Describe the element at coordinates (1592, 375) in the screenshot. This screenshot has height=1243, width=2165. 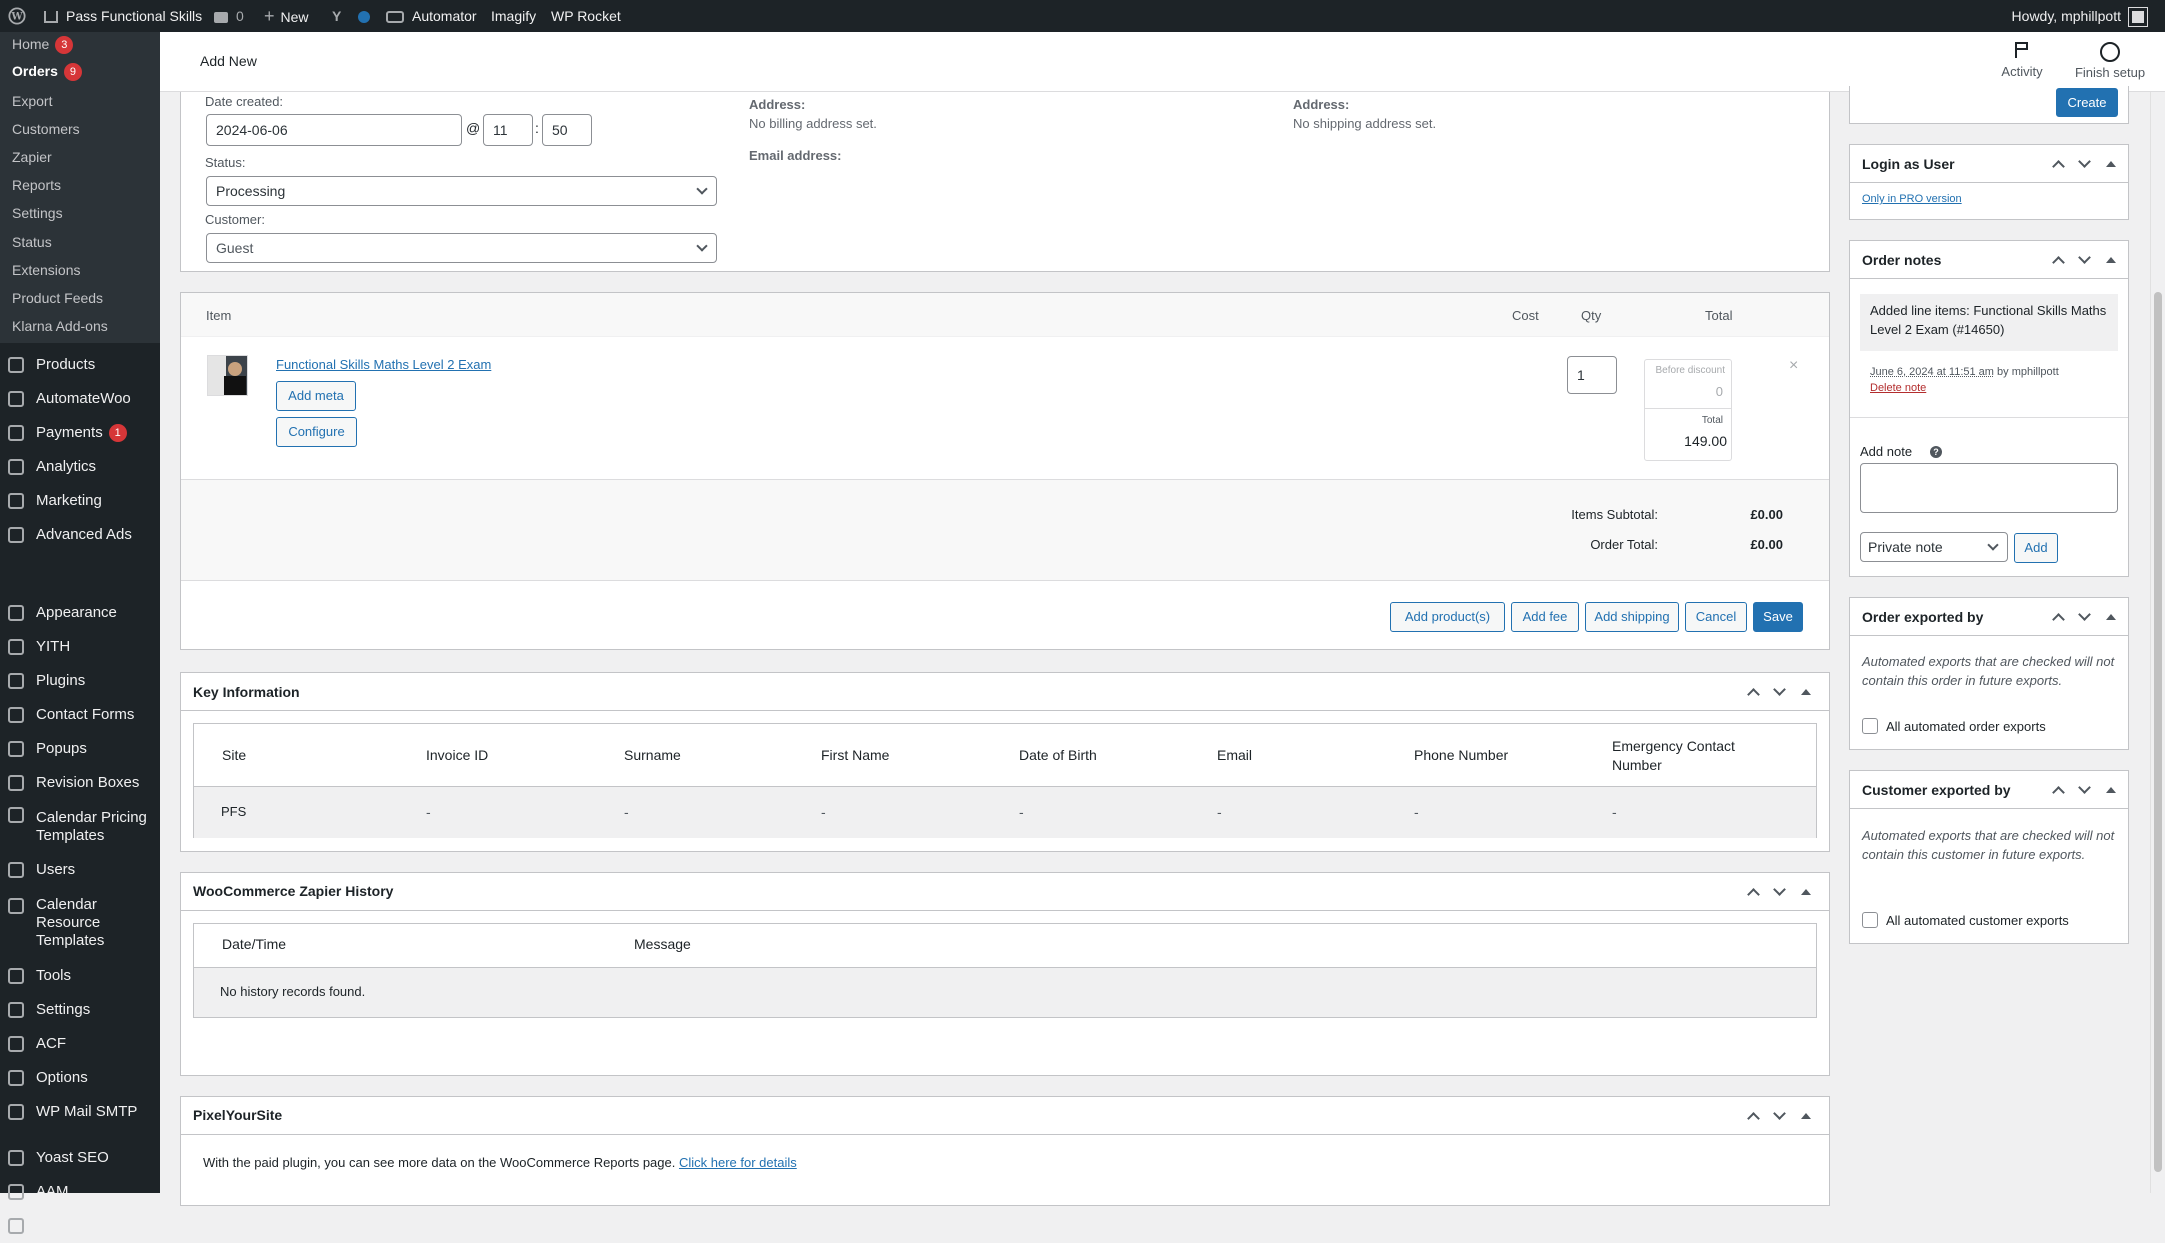
I see `quantity-input: 1` at that location.